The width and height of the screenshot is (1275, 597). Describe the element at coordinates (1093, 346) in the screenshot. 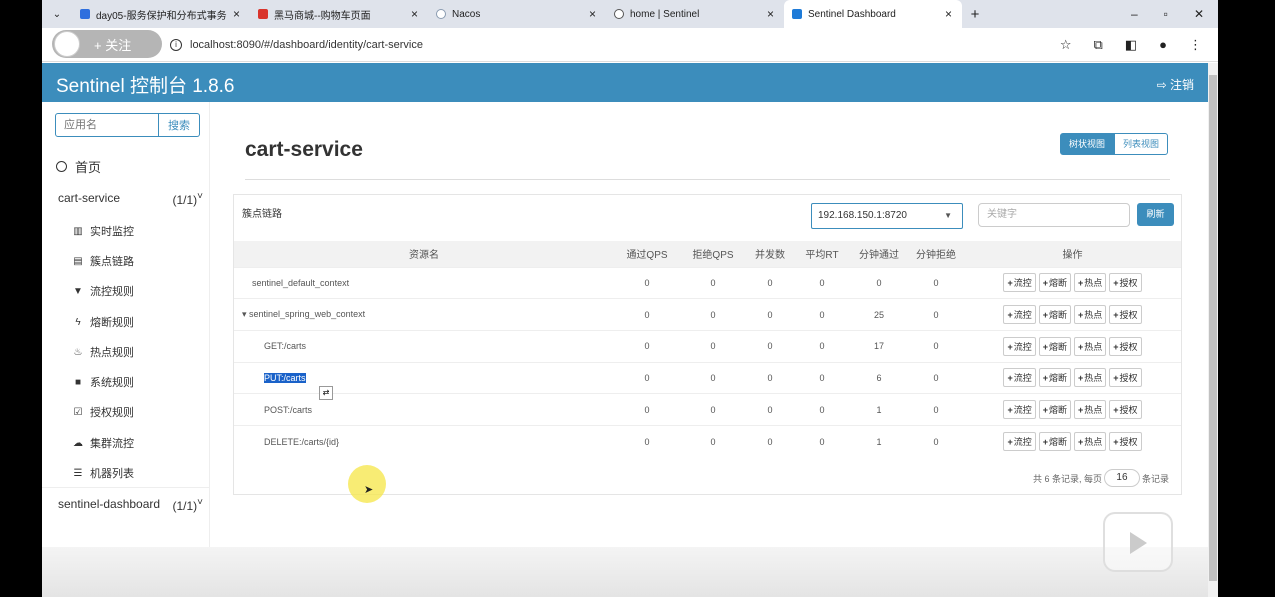

I see `action-label: 热点` at that location.